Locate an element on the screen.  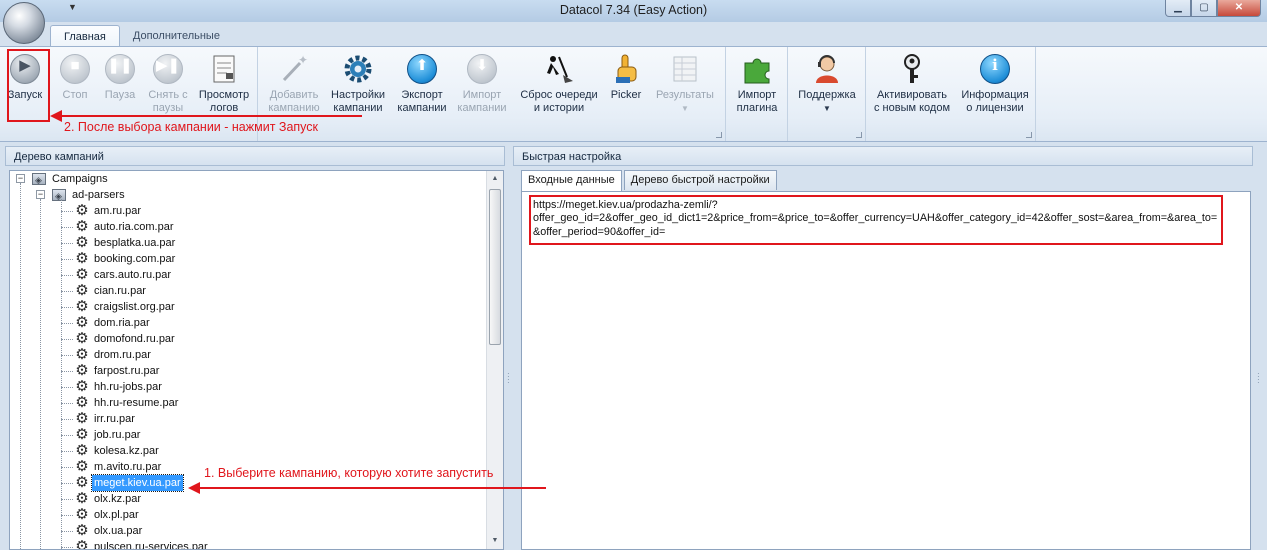
campaign-tree-header: Дерево кампаний is located at coordinates (255, 156).